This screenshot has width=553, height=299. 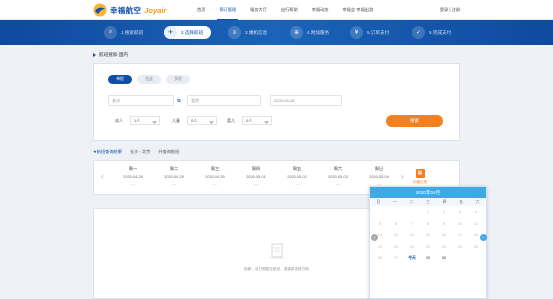 What do you see at coordinates (460, 235) in the screenshot?
I see `calendar-day-cell: 17` at bounding box center [460, 235].